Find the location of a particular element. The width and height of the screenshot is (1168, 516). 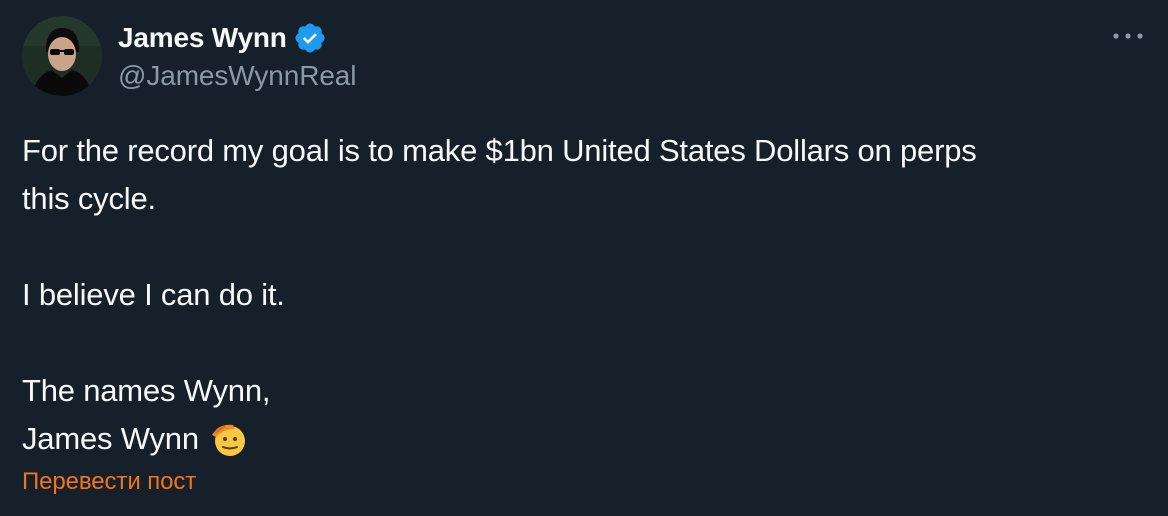

tweet-text-last-line: James Wynn is located at coordinates (577, 439).